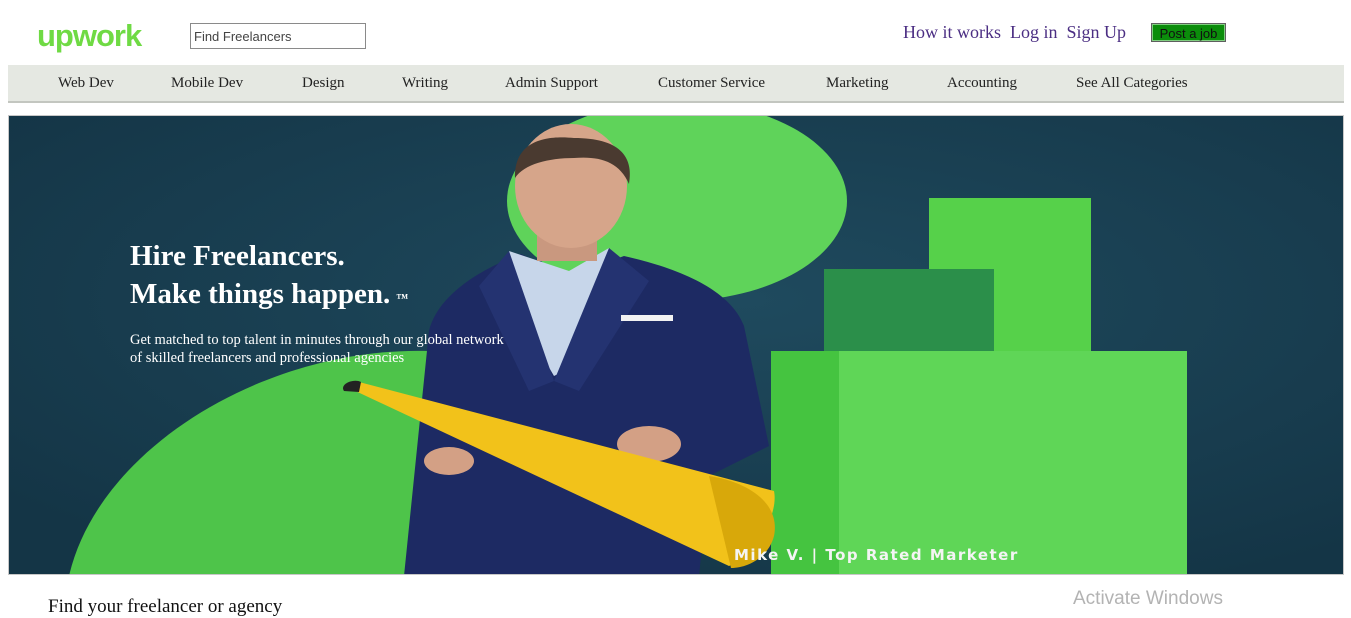  Describe the element at coordinates (1013, 462) in the screenshot. I see `green-block-bottom` at that location.